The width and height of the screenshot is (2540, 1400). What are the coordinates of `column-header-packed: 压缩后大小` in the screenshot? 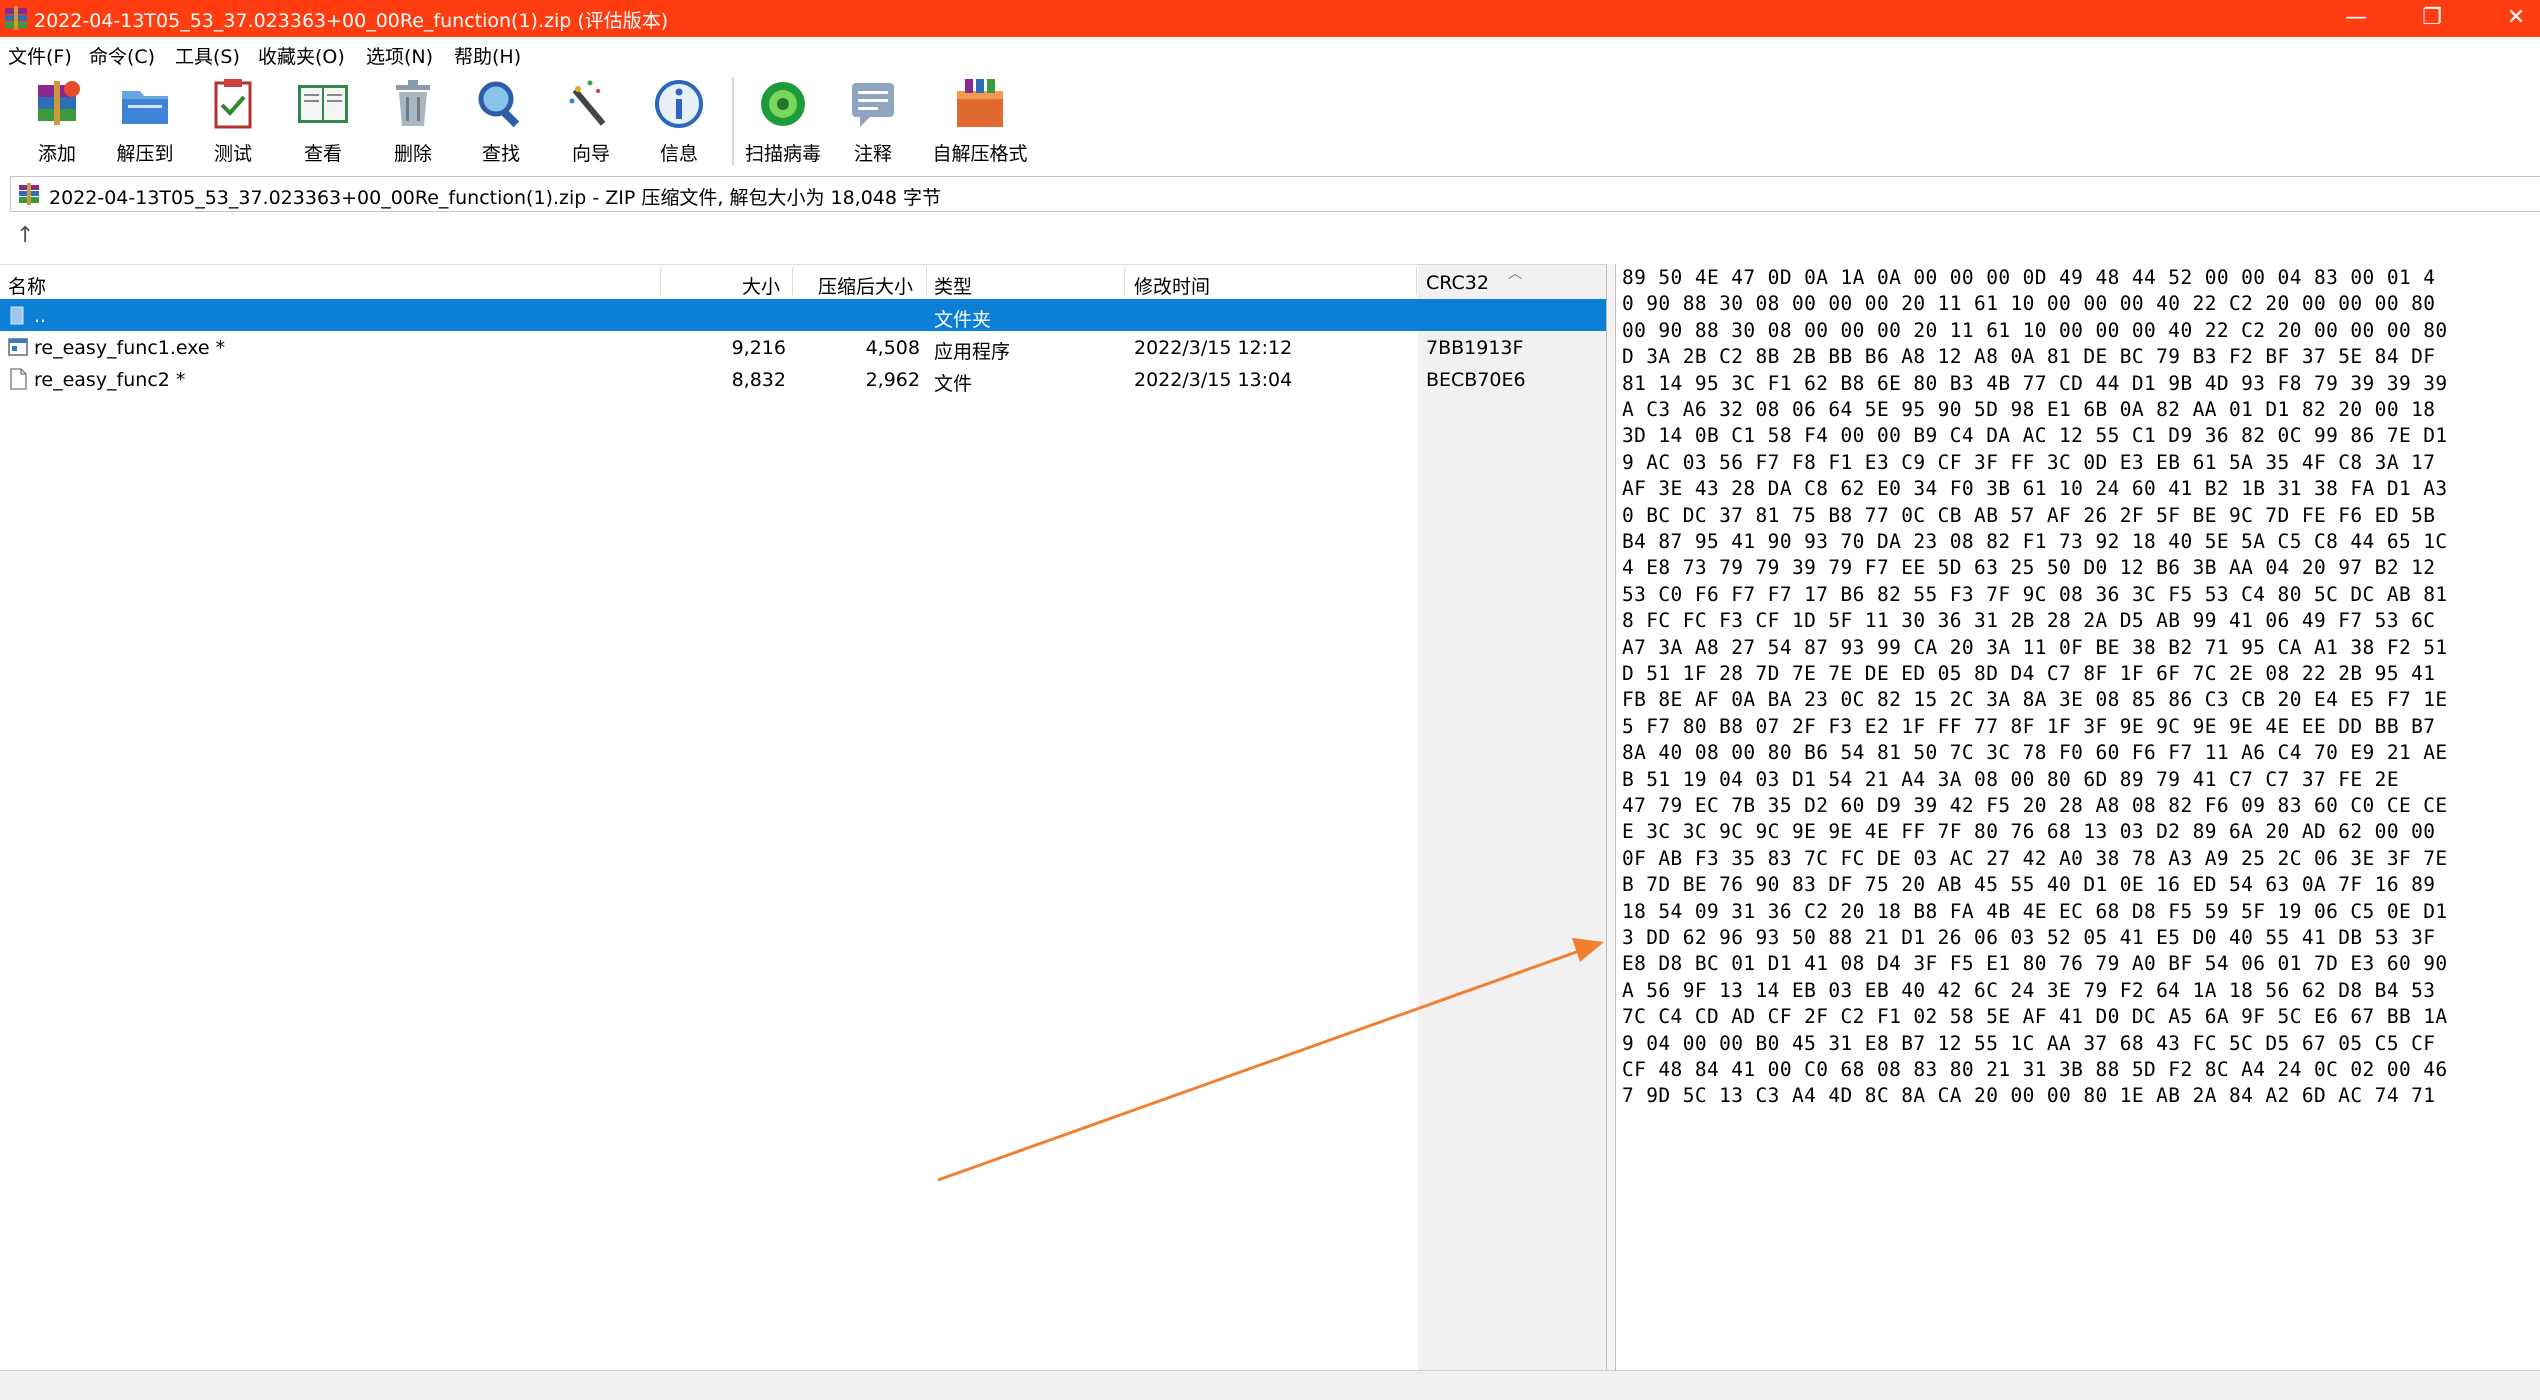 It's located at (865, 285).